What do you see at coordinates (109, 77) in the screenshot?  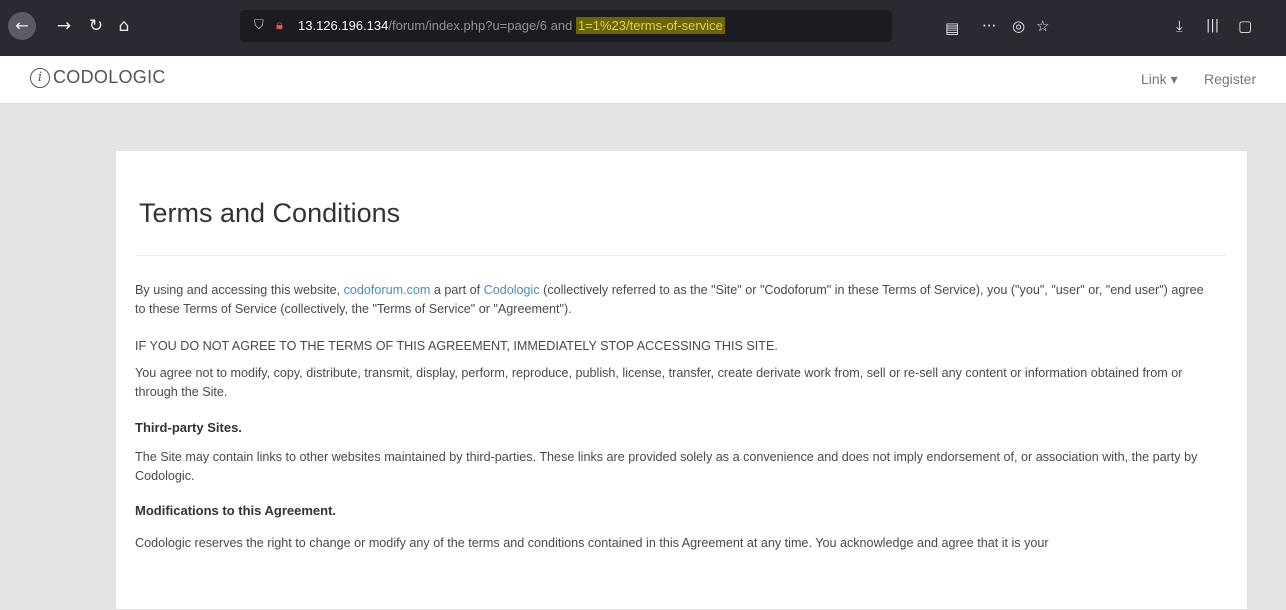 I see `logo-text: CODOLOGIC` at bounding box center [109, 77].